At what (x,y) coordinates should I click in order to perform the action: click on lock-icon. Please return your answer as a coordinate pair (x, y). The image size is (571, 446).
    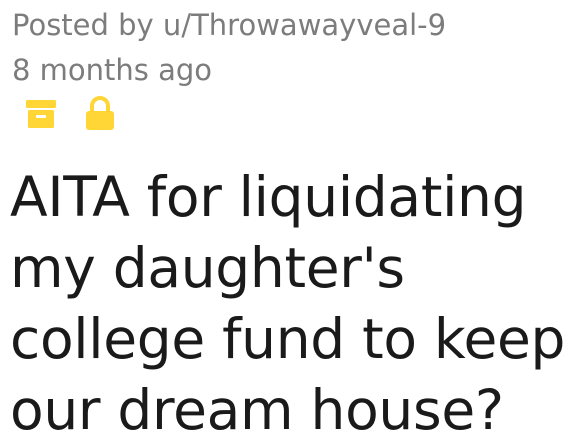
    Looking at the image, I should click on (100, 114).